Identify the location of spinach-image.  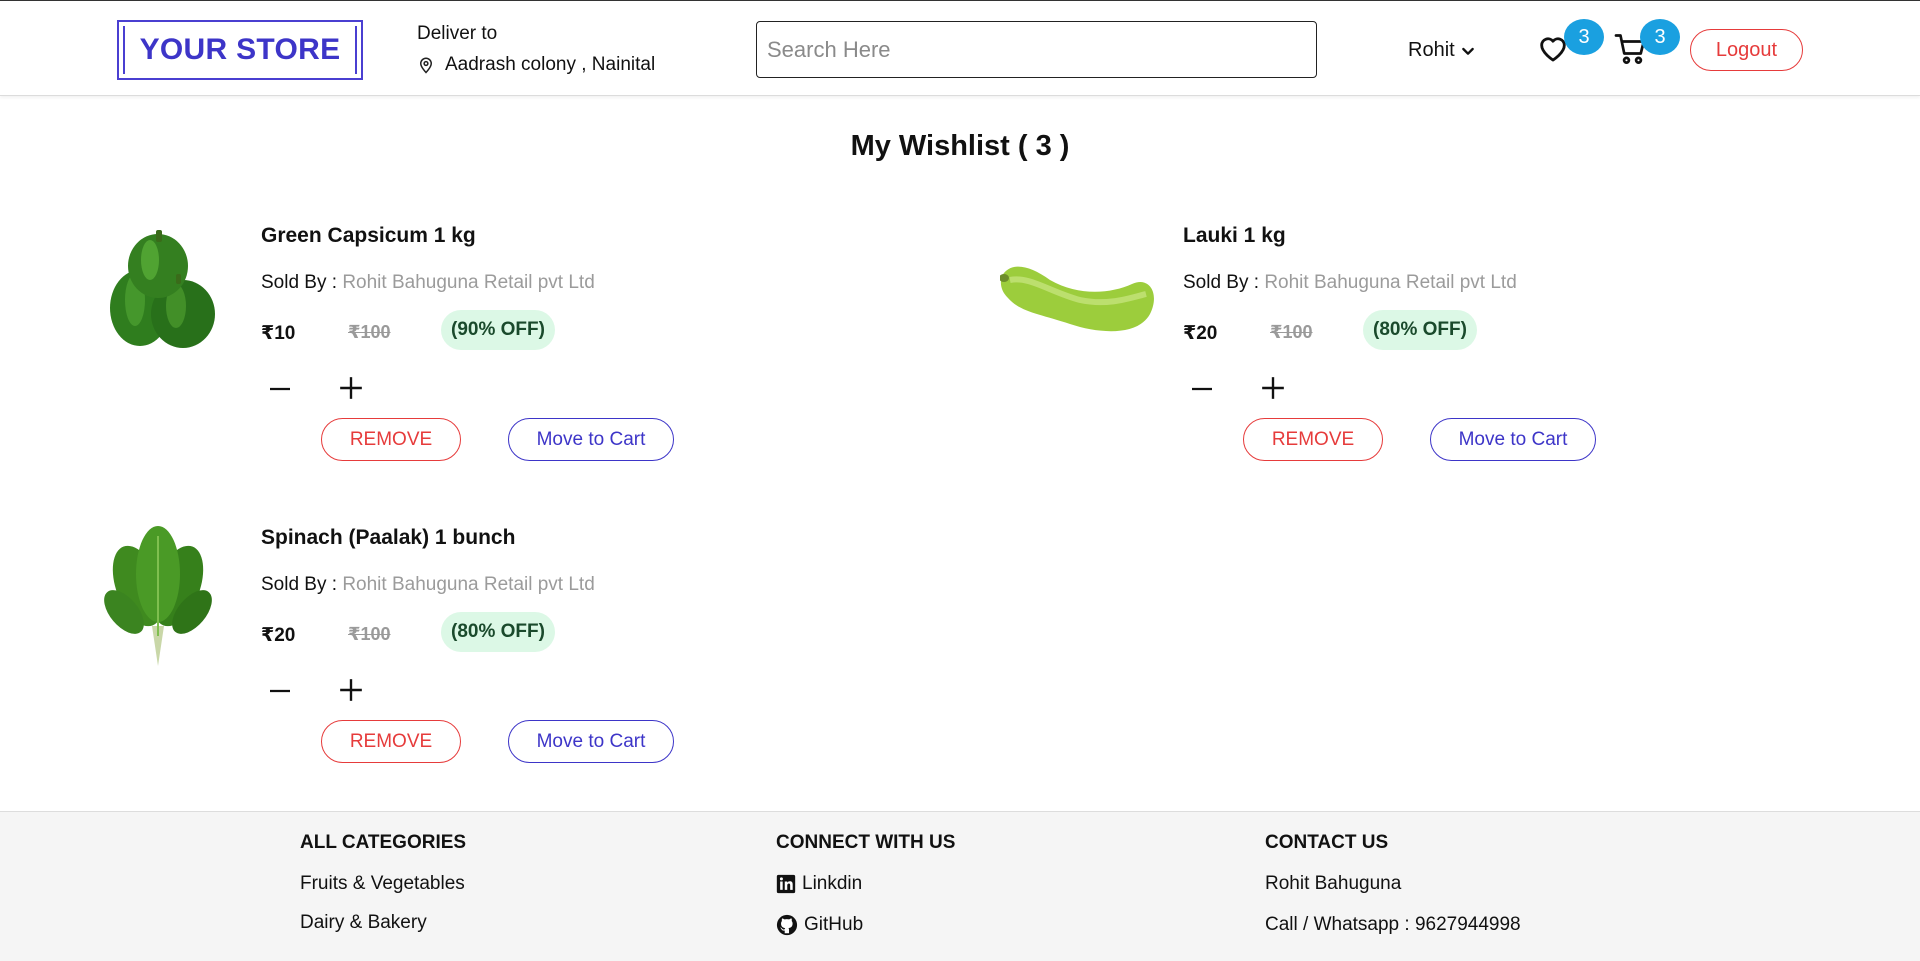
(158, 596).